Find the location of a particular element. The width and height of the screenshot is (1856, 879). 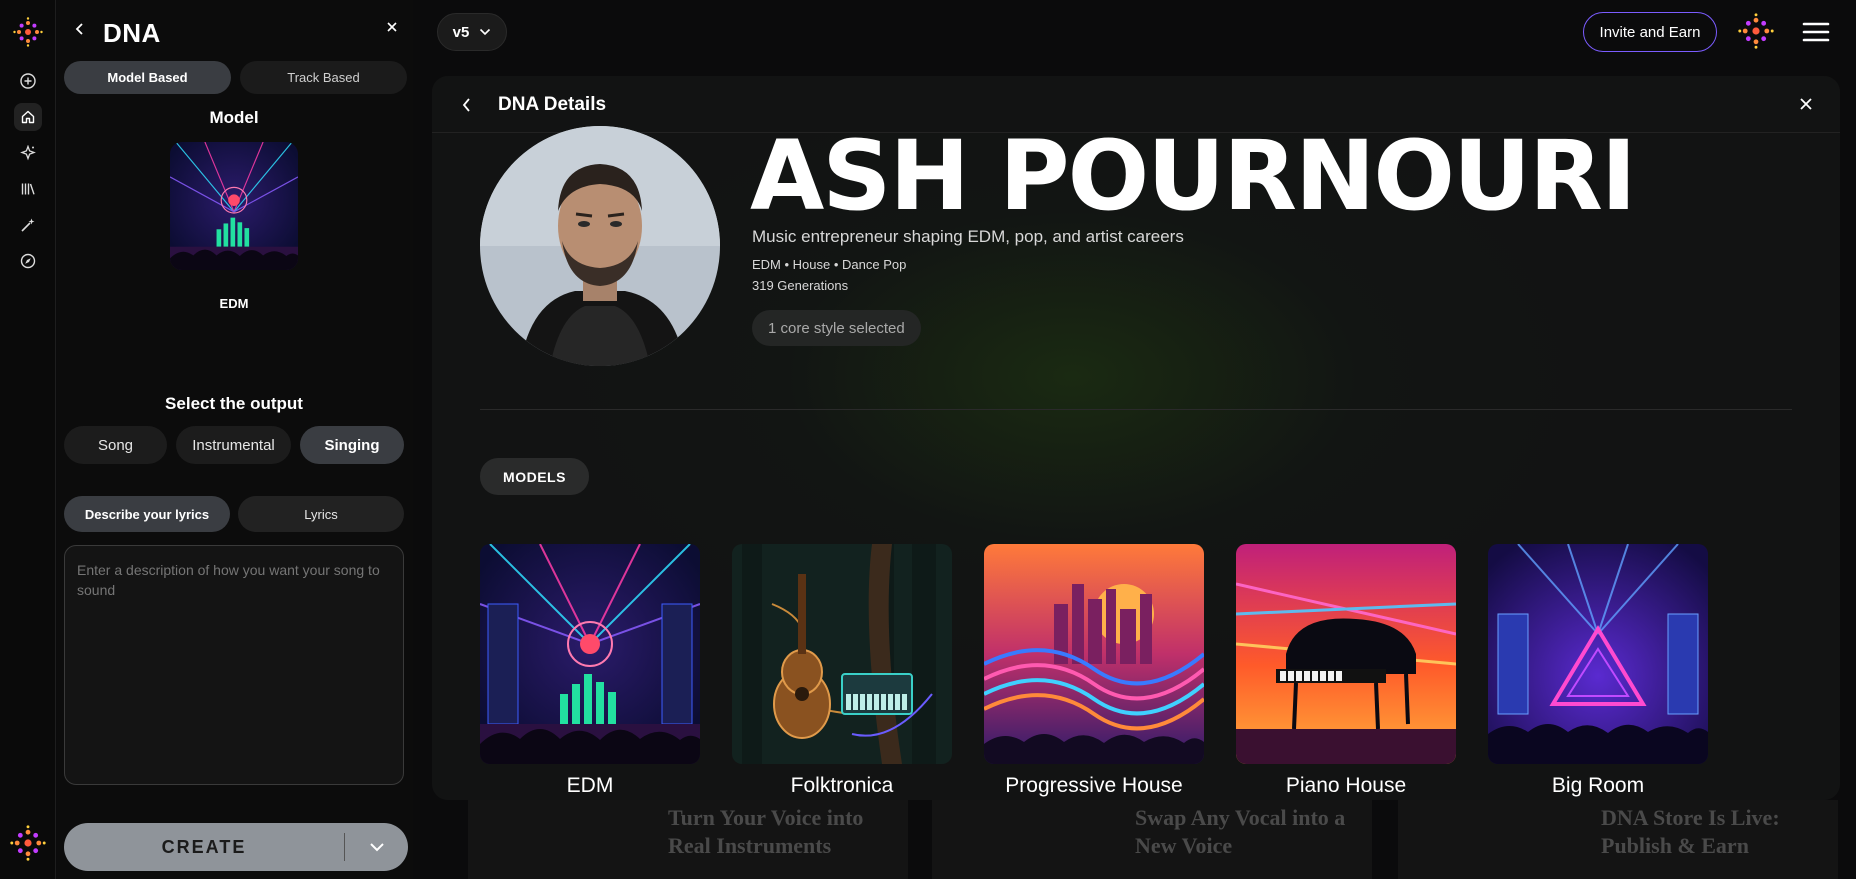

panel-title: DNA is located at coordinates (132, 33).